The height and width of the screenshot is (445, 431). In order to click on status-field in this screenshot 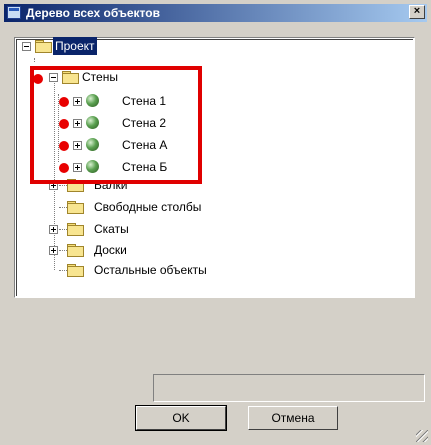, I will do `click(289, 388)`.